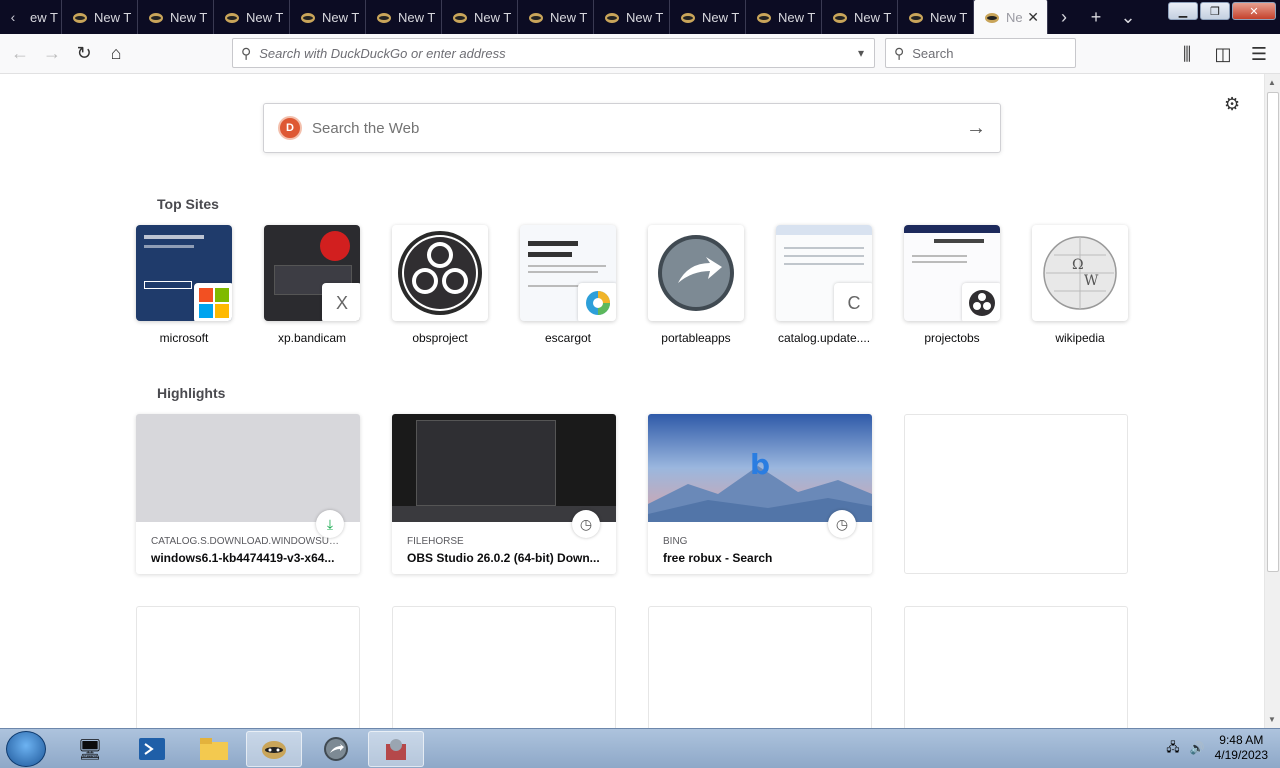  I want to click on vertical-scrollbar: ▲ ▼, so click(1272, 401).